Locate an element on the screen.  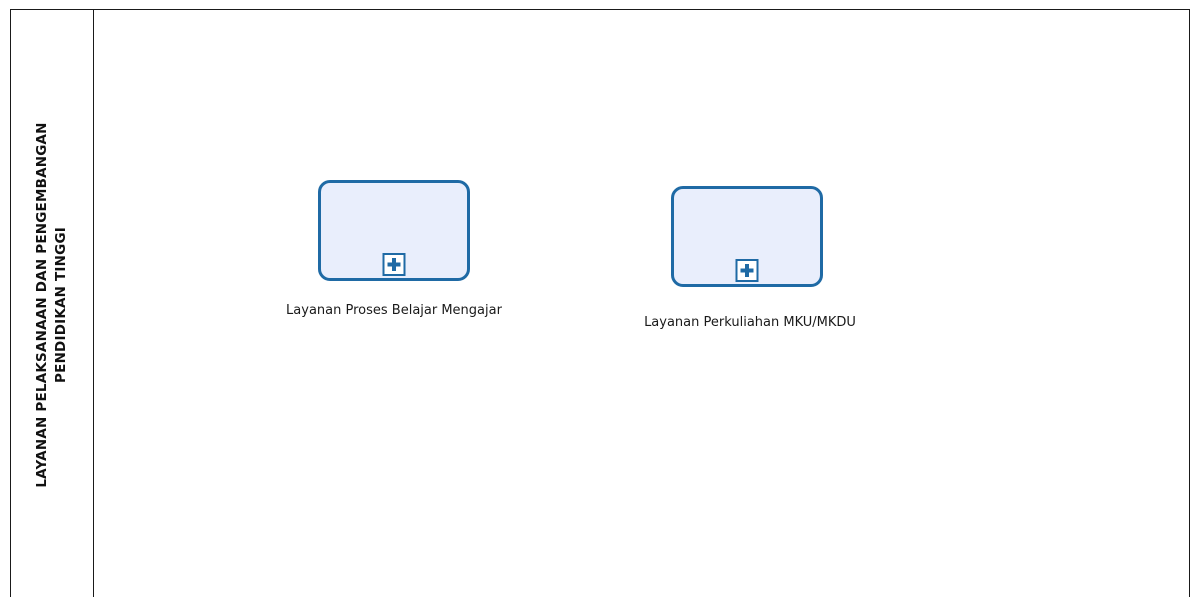
pool-title-line-2: PENDIDIKAN TINGGI is located at coordinates (61, 305).